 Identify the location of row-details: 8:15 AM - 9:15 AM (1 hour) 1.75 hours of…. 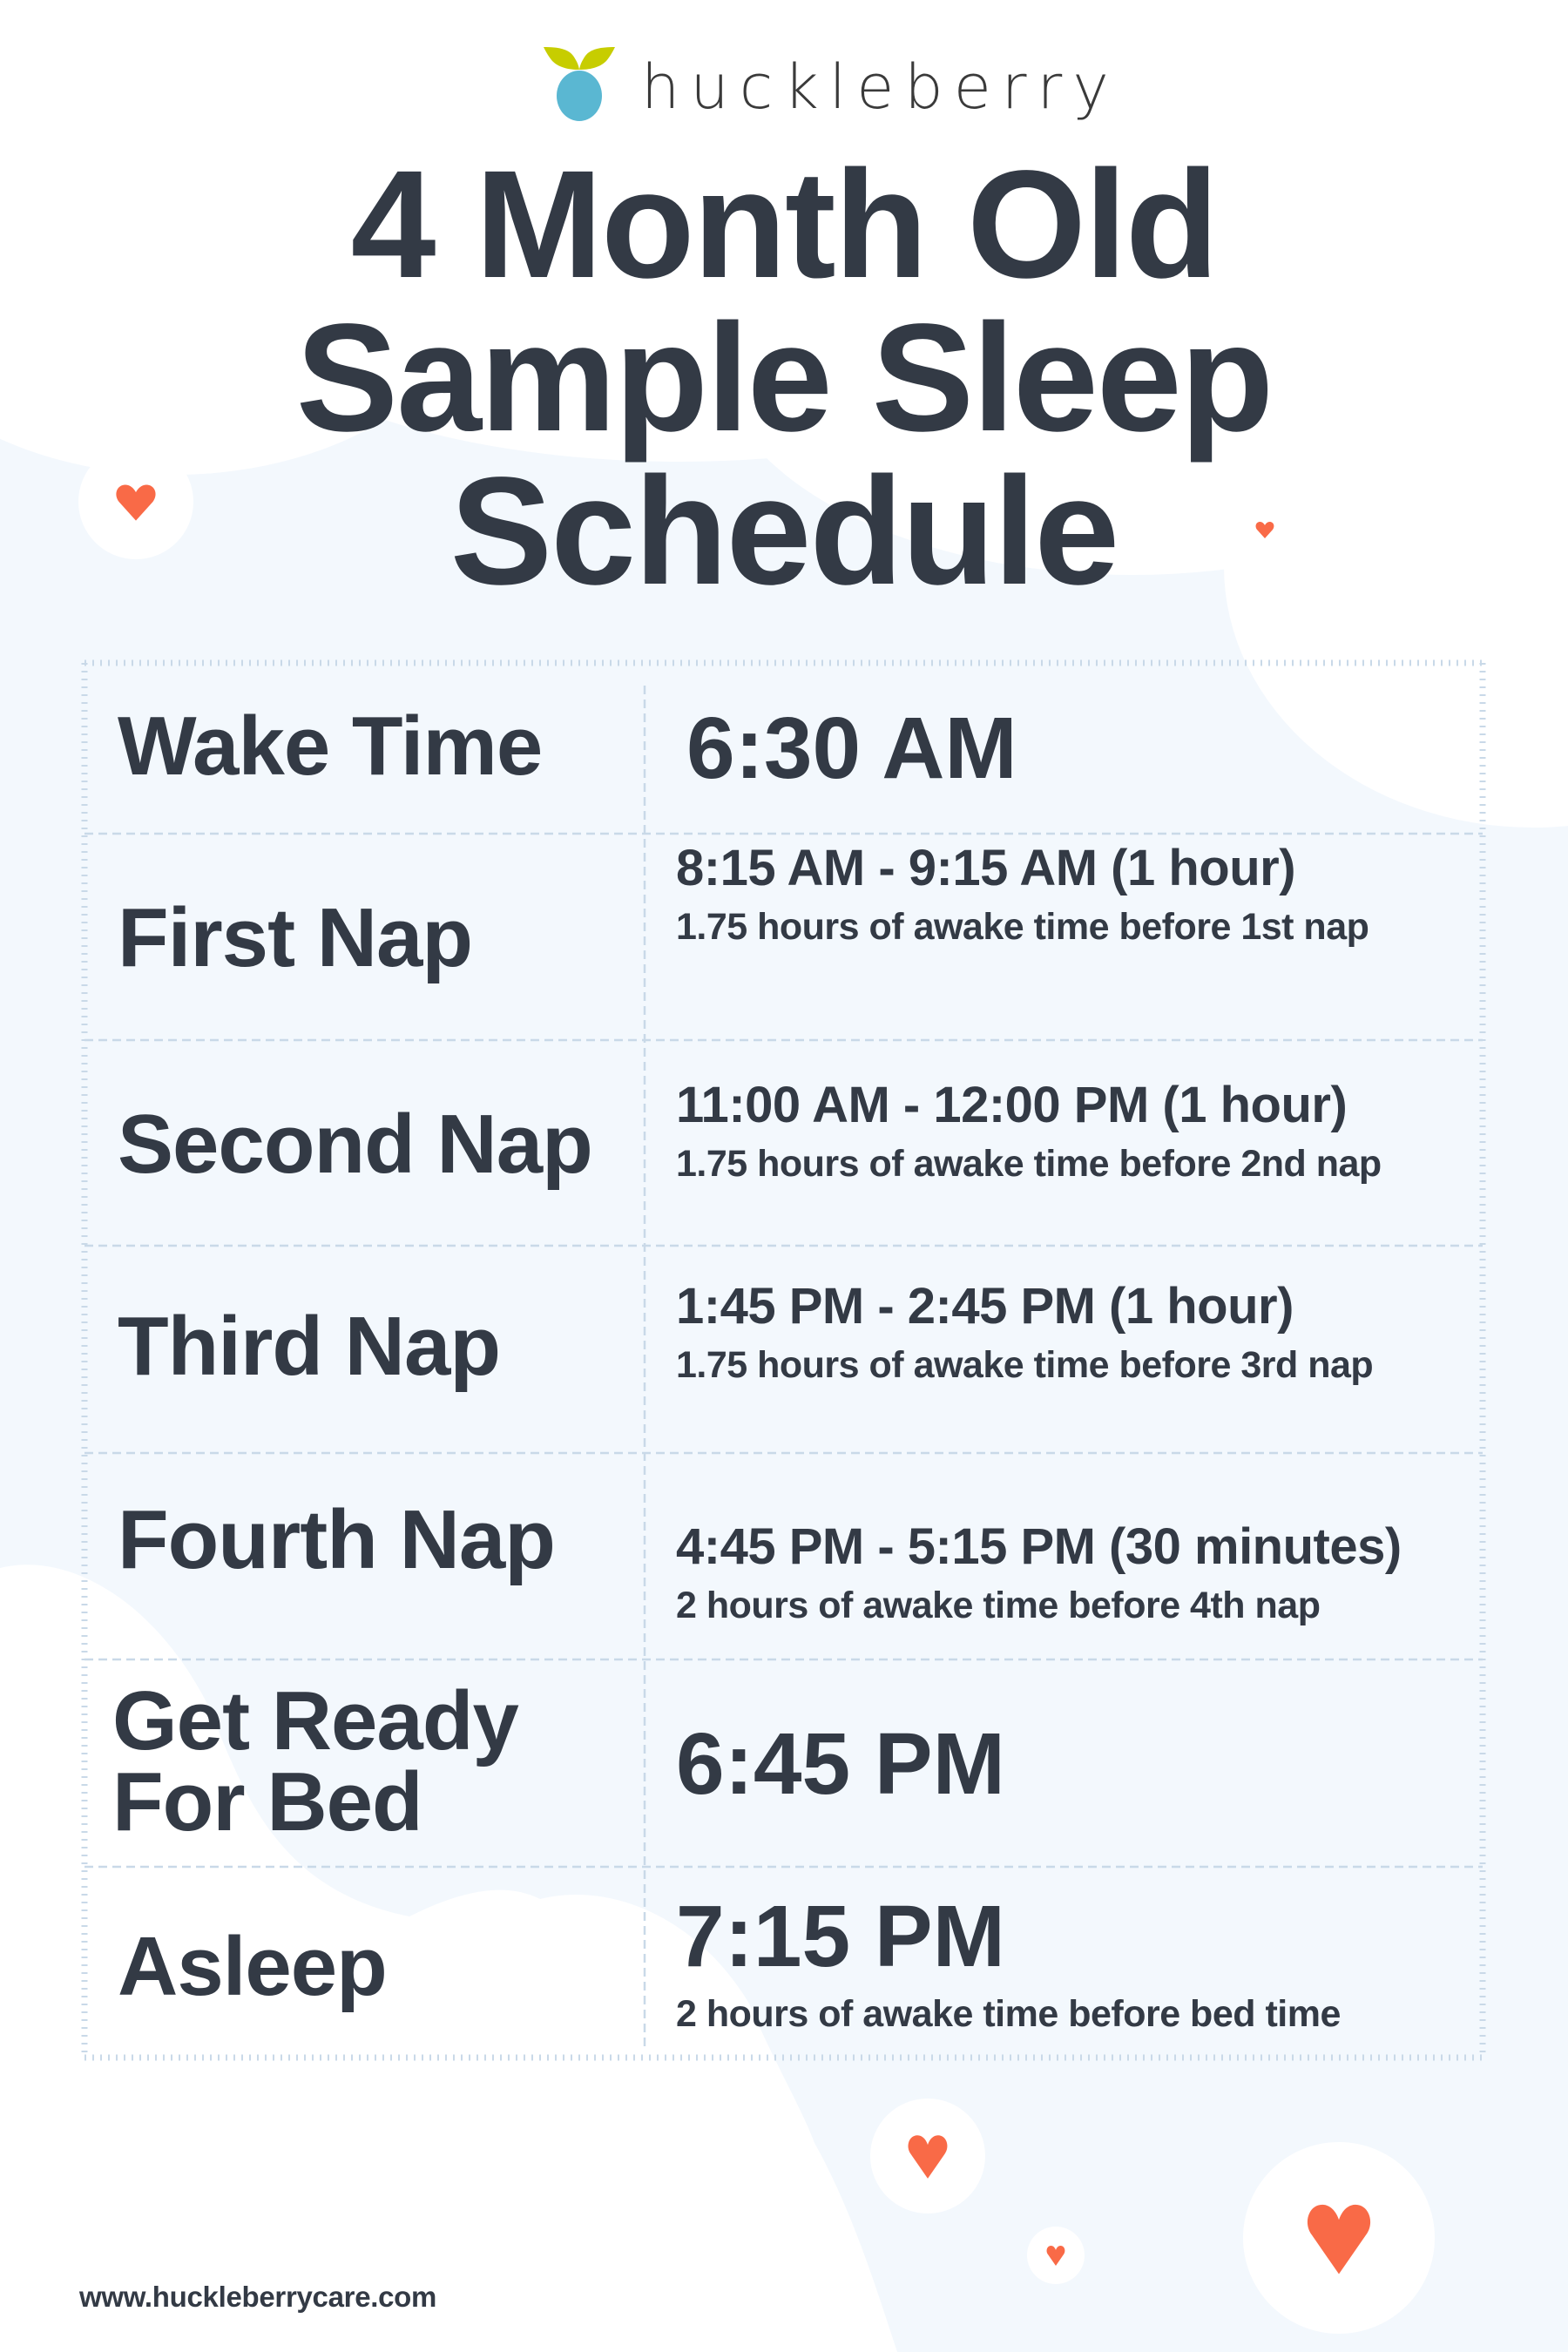
(1023, 894).